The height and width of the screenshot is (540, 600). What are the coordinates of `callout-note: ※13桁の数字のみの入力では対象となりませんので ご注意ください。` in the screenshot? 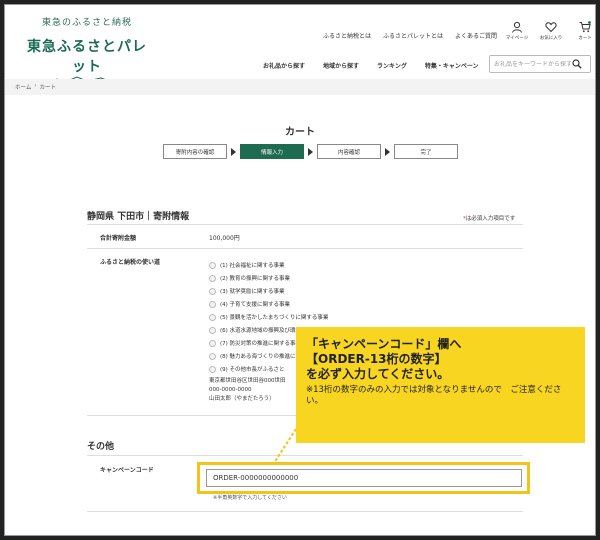 It's located at (434, 395).